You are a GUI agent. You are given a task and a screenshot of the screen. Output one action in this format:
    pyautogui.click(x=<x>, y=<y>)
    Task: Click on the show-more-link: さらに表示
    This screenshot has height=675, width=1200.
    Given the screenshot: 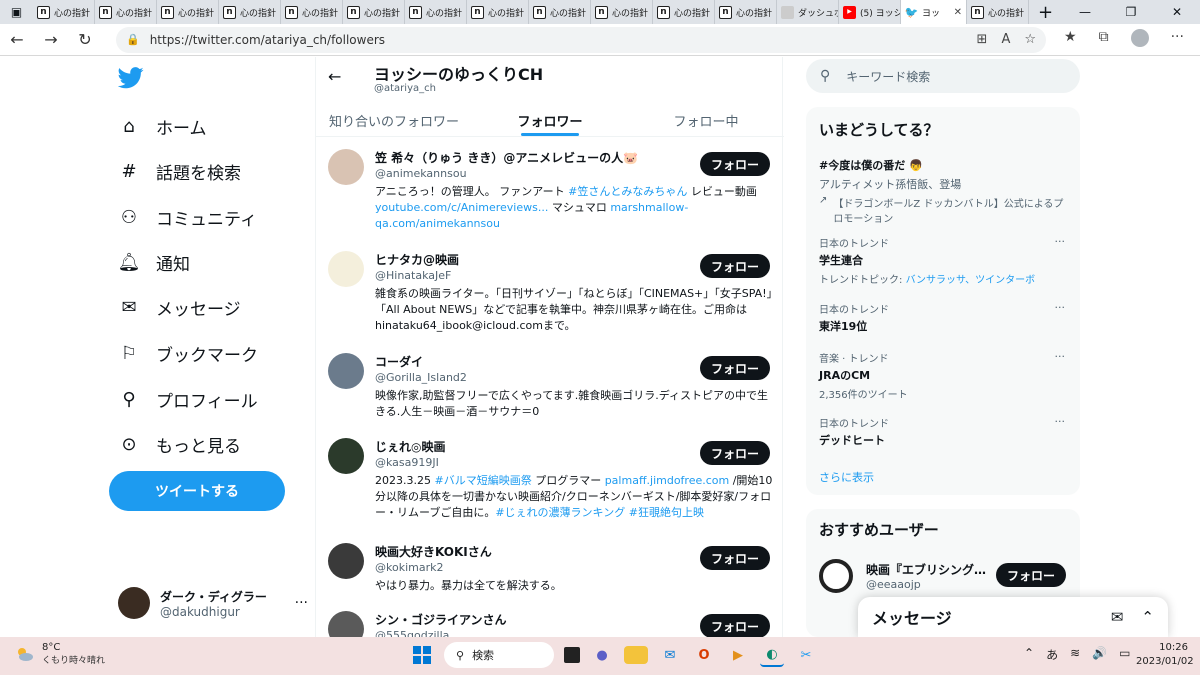 What is the action you would take?
    pyautogui.click(x=846, y=477)
    